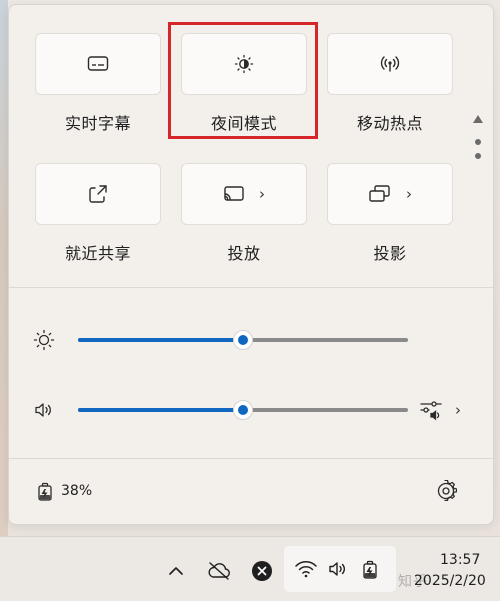 The image size is (500, 601). I want to click on wifi-icon, so click(306, 569).